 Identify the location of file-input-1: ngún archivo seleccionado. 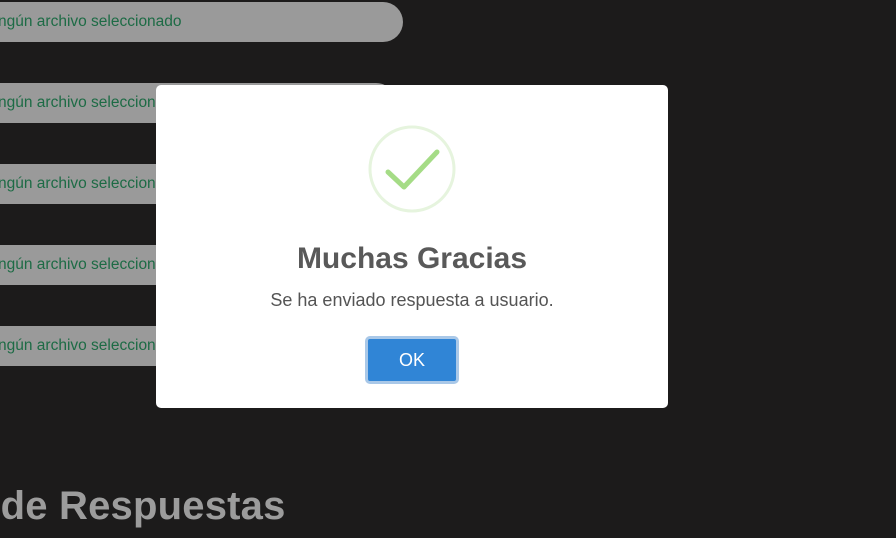
(201, 22).